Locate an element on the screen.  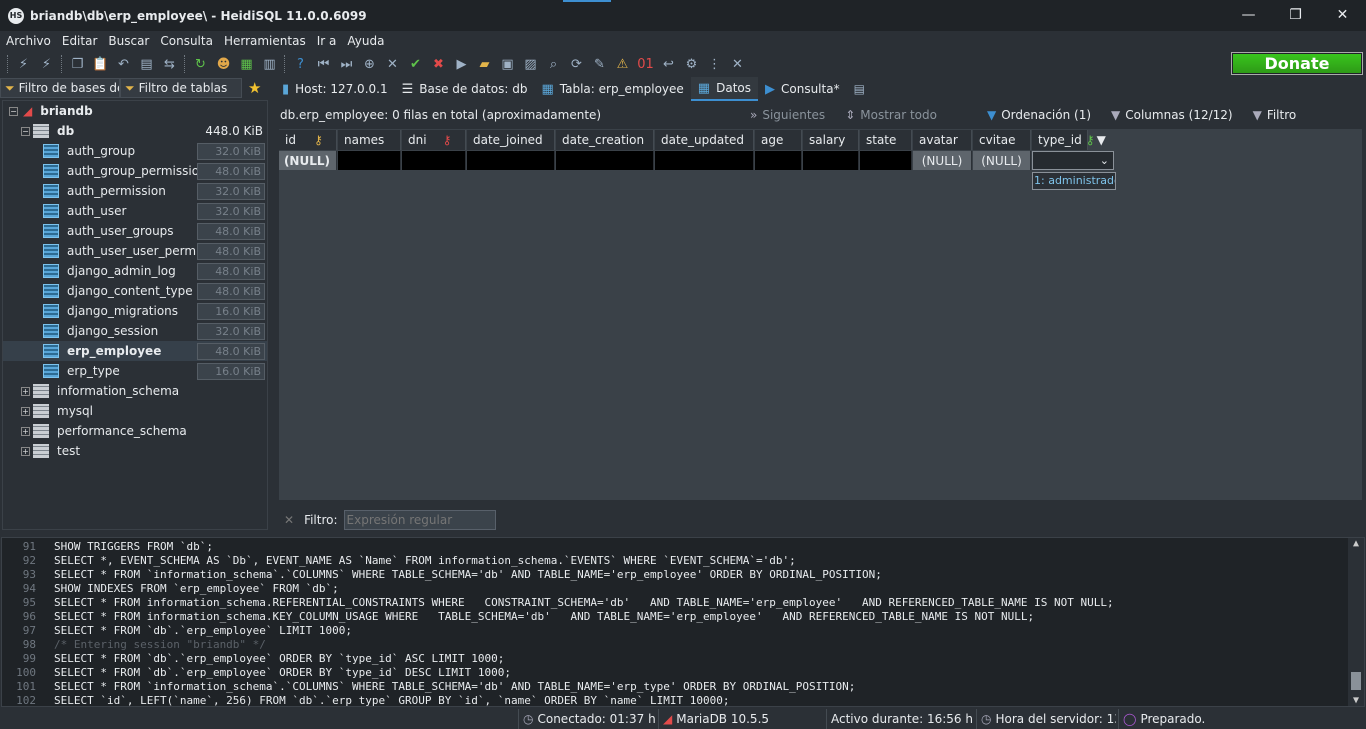
export-icon: ⇆ is located at coordinates (169, 64).